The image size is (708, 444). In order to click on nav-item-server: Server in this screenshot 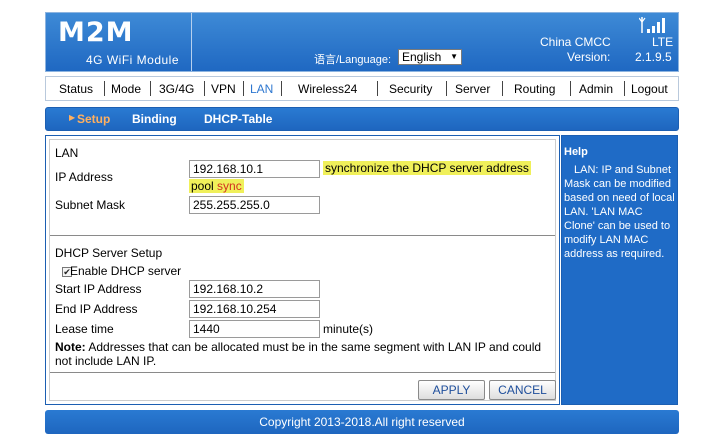, I will do `click(472, 89)`.